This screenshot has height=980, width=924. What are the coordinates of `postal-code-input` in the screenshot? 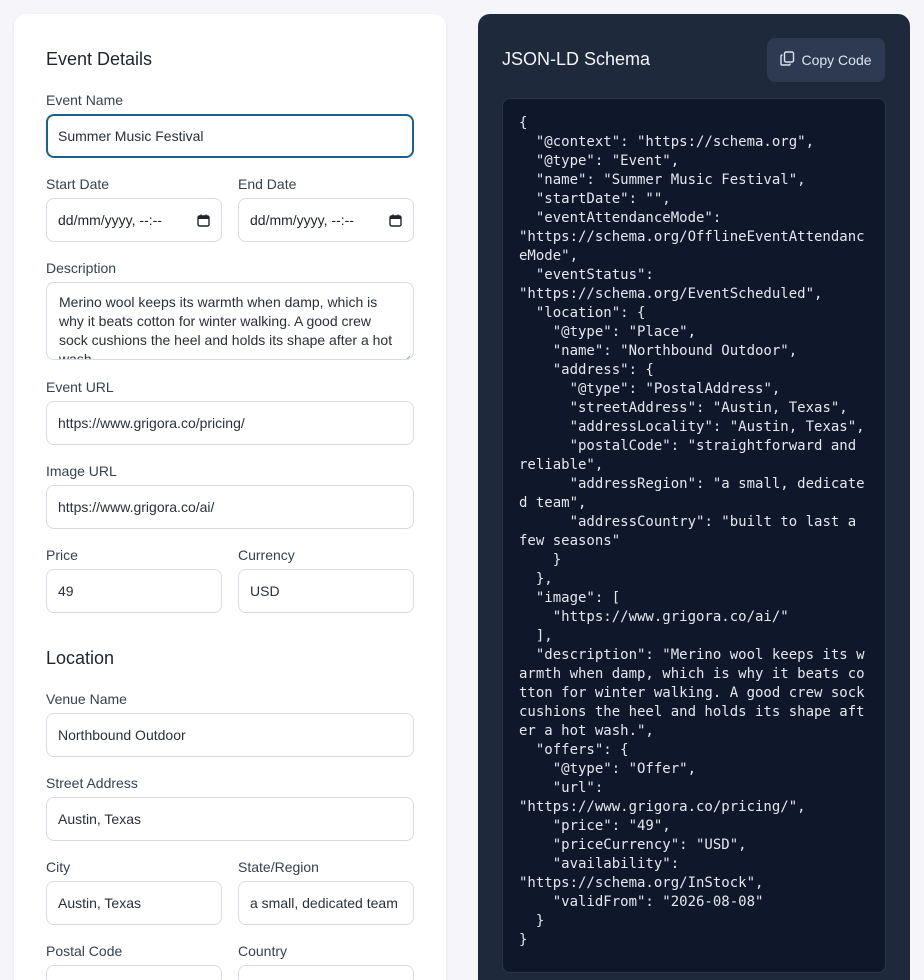 It's located at (134, 972).